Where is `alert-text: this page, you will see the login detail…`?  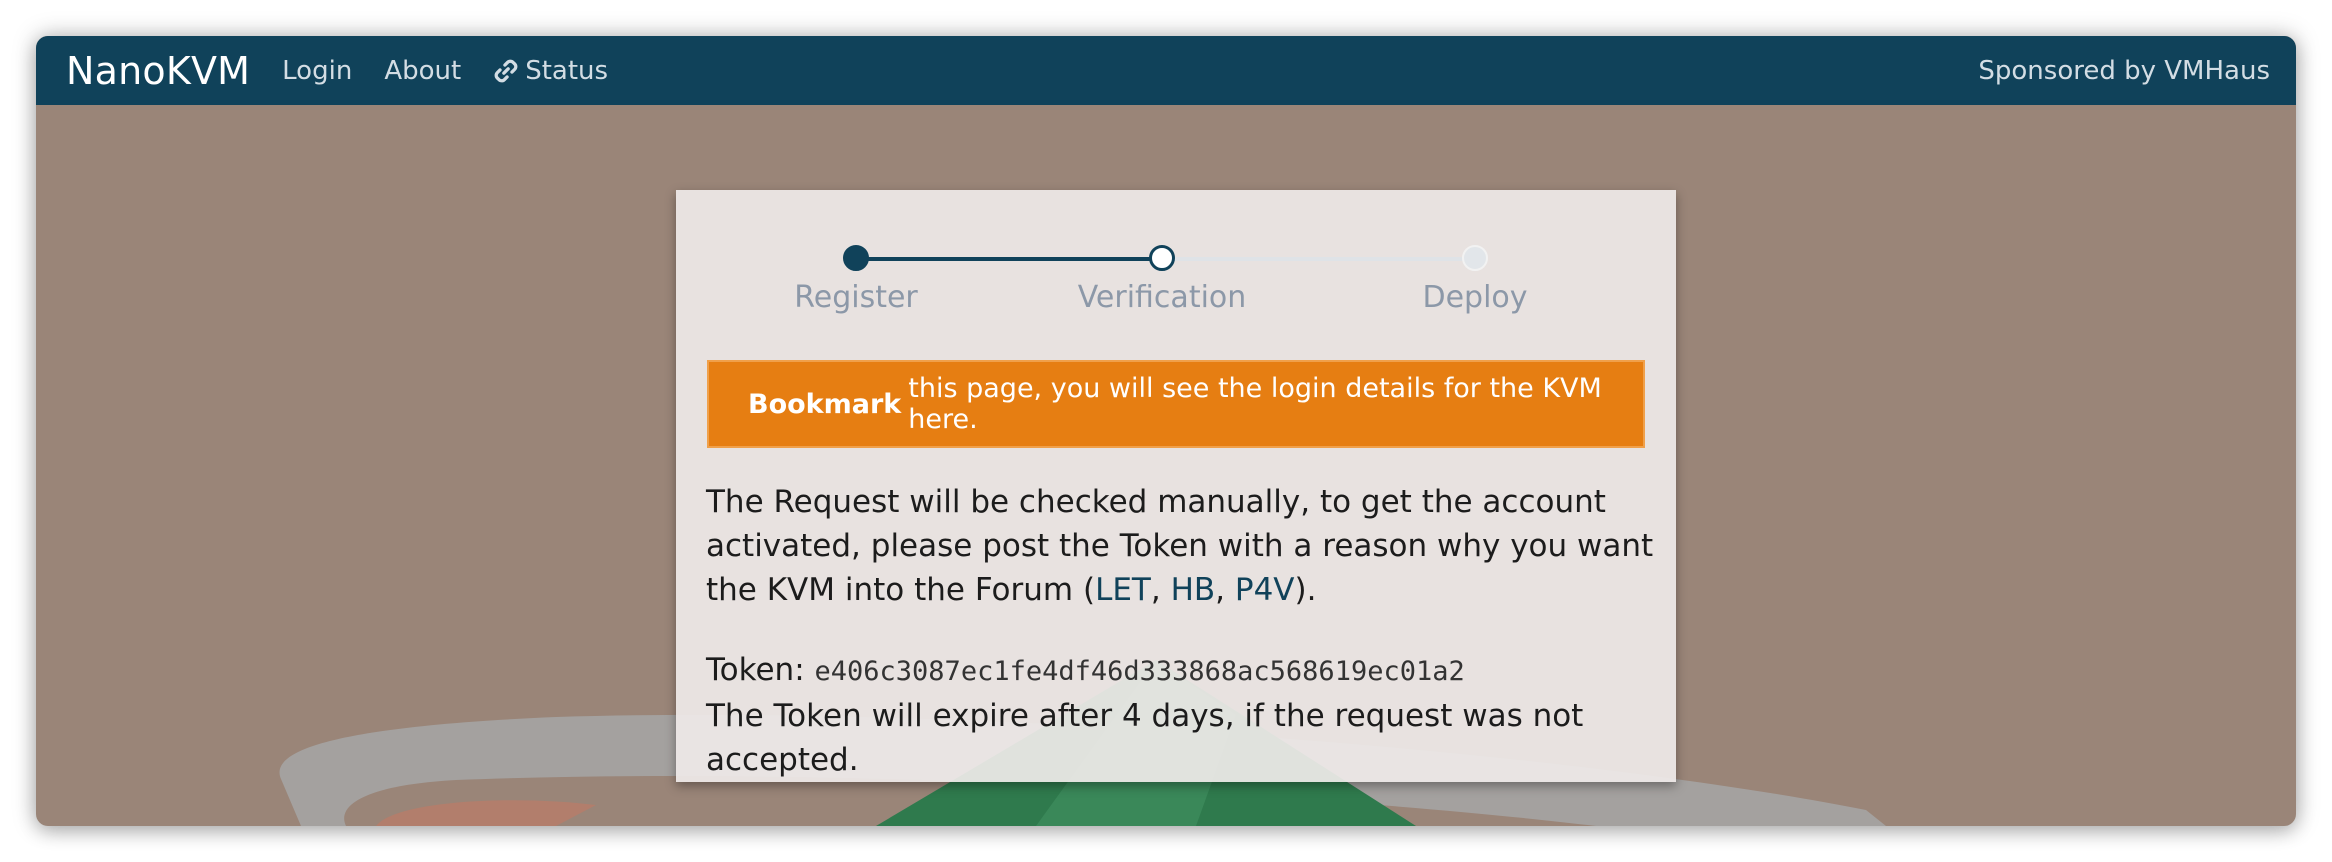
alert-text: this page, you will see the login detail… is located at coordinates (1255, 404).